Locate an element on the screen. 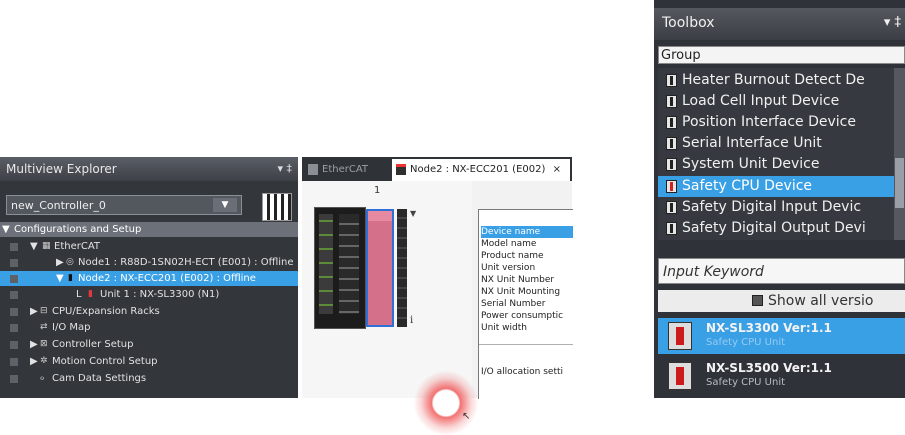 This screenshot has height=435, width=905. rack-icon: ⊟ is located at coordinates (44, 311).